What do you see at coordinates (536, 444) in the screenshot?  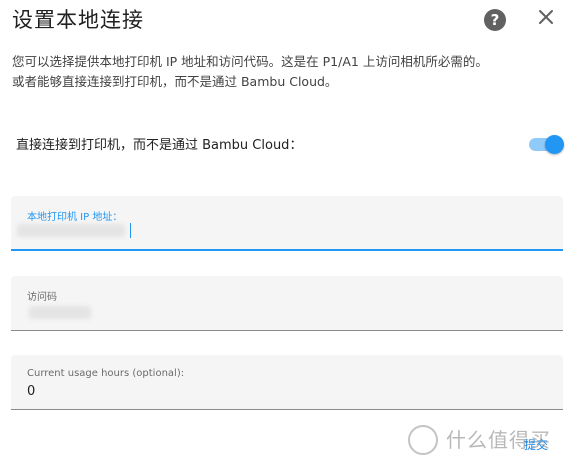 I see `submit-button: 提交` at bounding box center [536, 444].